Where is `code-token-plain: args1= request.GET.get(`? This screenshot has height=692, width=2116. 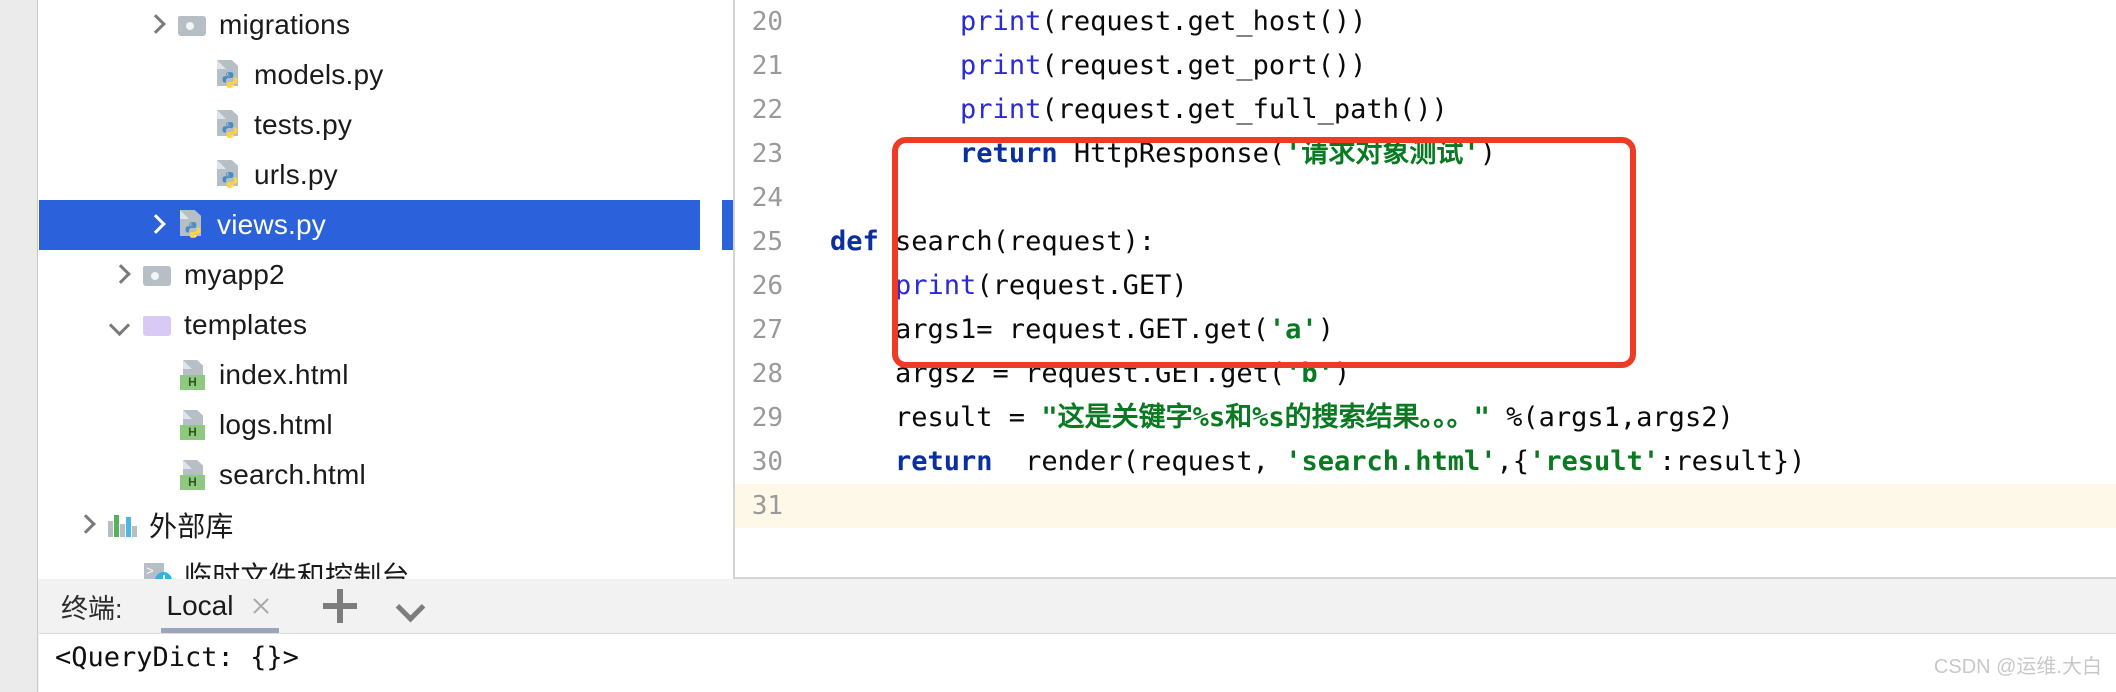
code-token-plain: args1= request.GET.get( is located at coordinates (1049, 329).